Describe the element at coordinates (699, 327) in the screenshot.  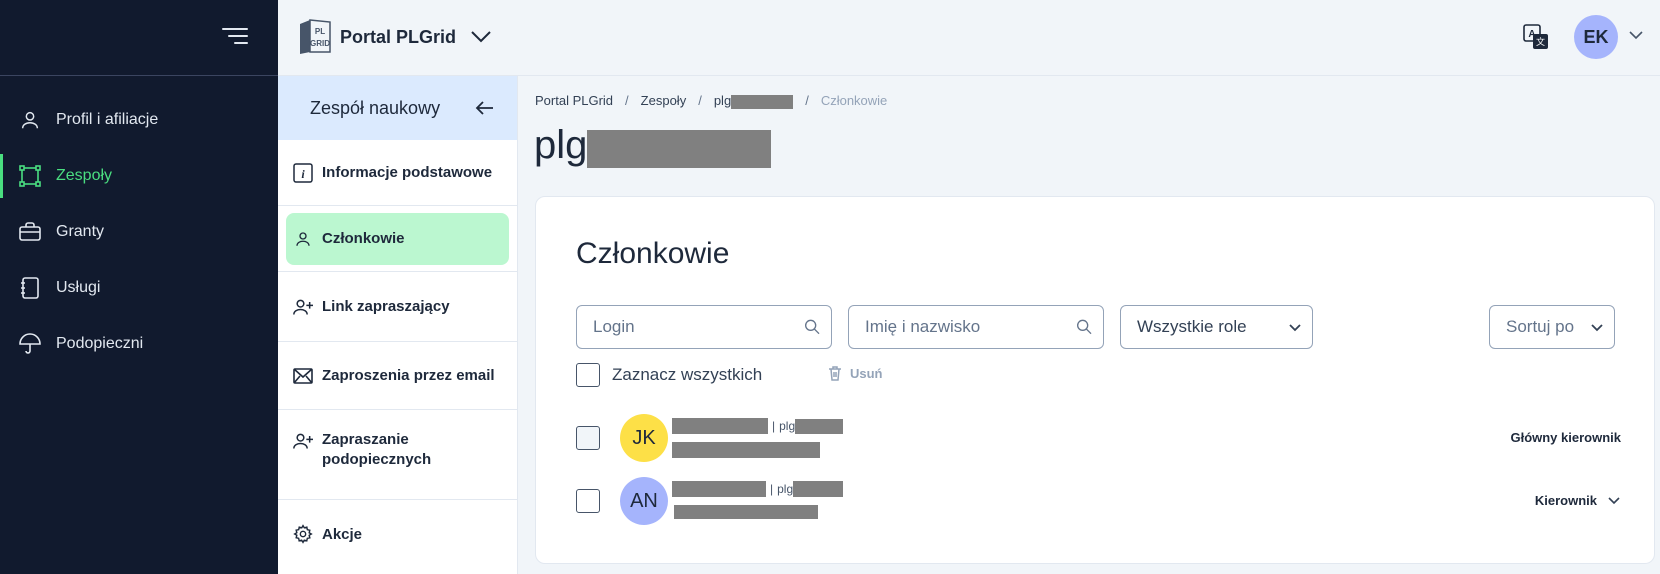
I see `login-search-input` at that location.